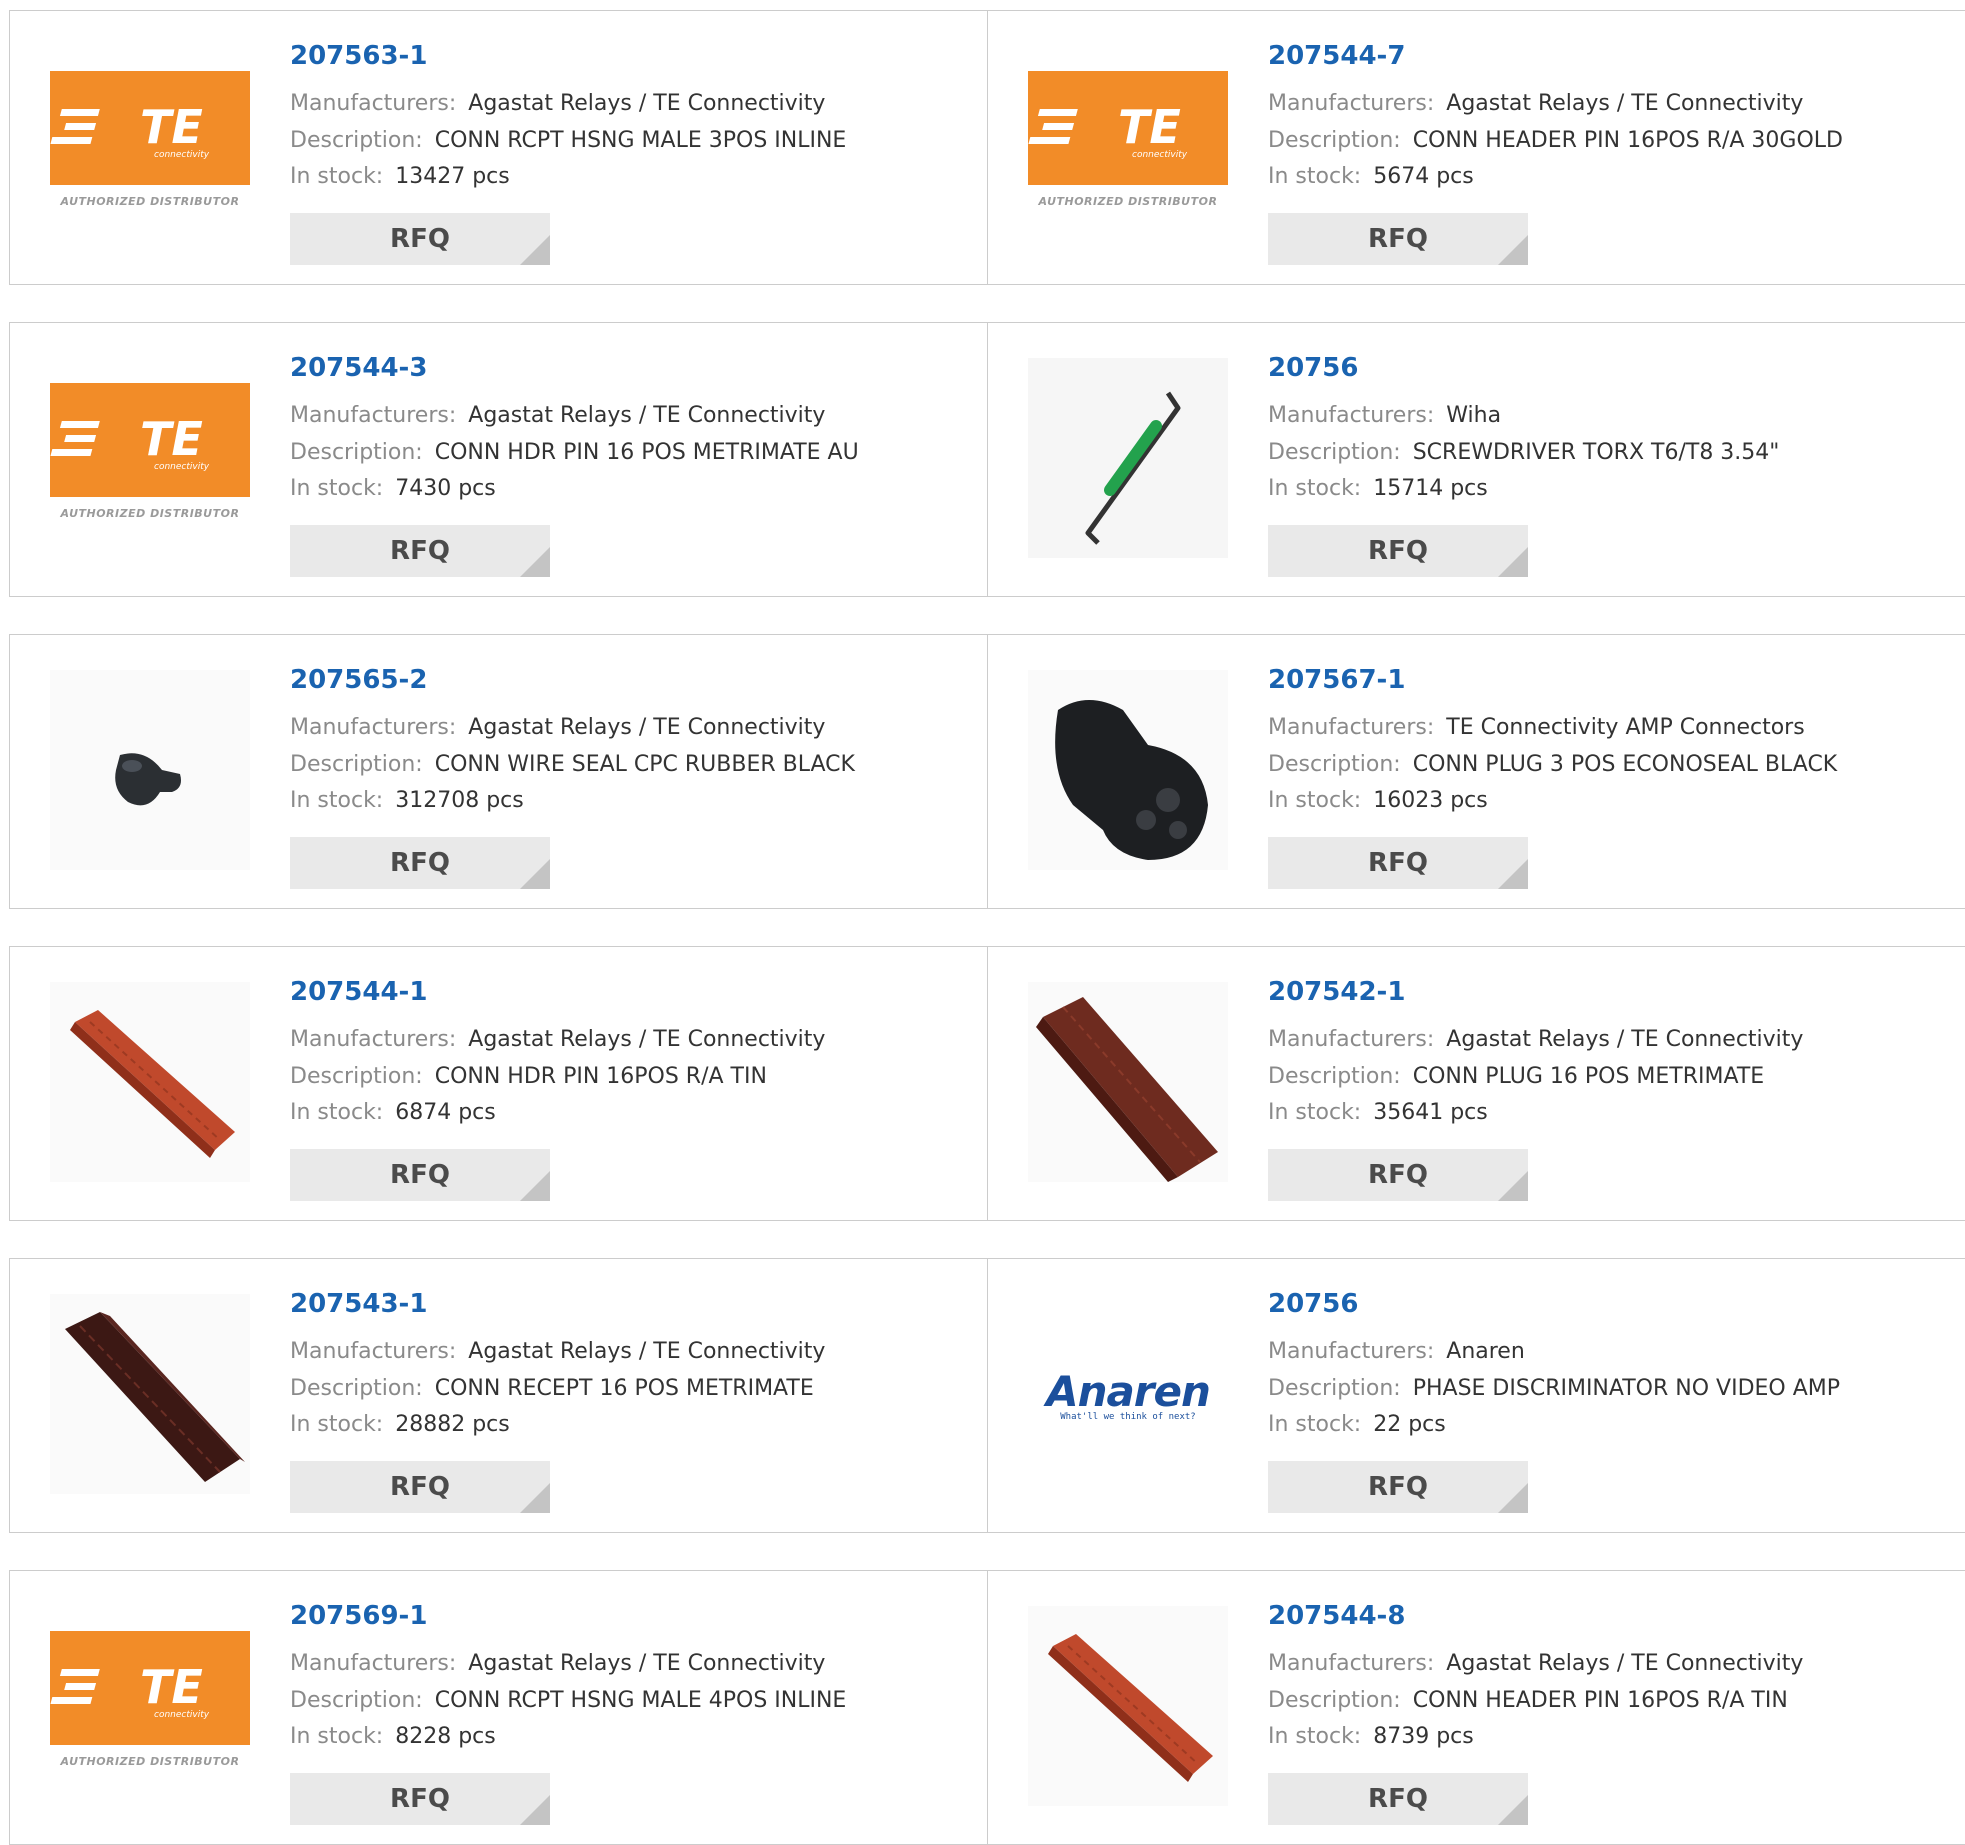  What do you see at coordinates (358, 1616) in the screenshot?
I see `part-number-link: 207569-1` at bounding box center [358, 1616].